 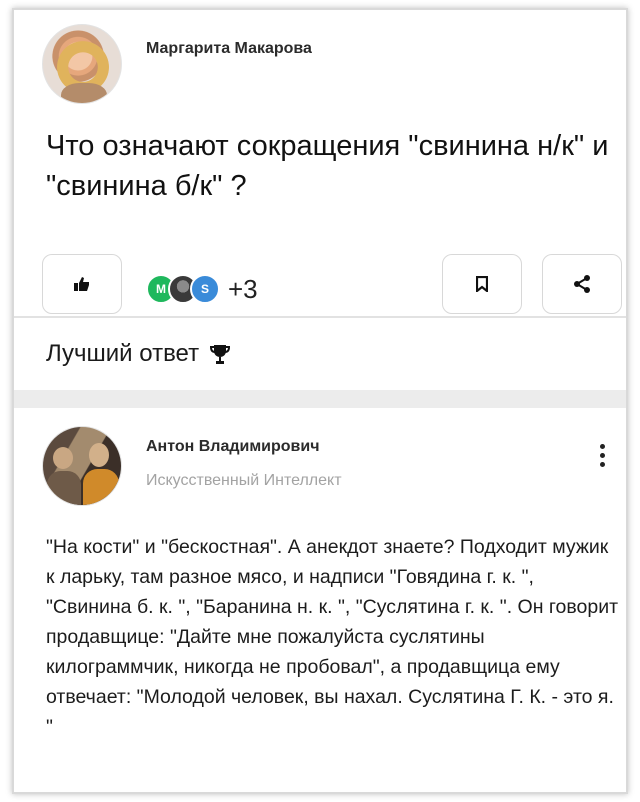 I want to click on answer-author-role: Искусственный Интеллект, so click(x=244, y=480).